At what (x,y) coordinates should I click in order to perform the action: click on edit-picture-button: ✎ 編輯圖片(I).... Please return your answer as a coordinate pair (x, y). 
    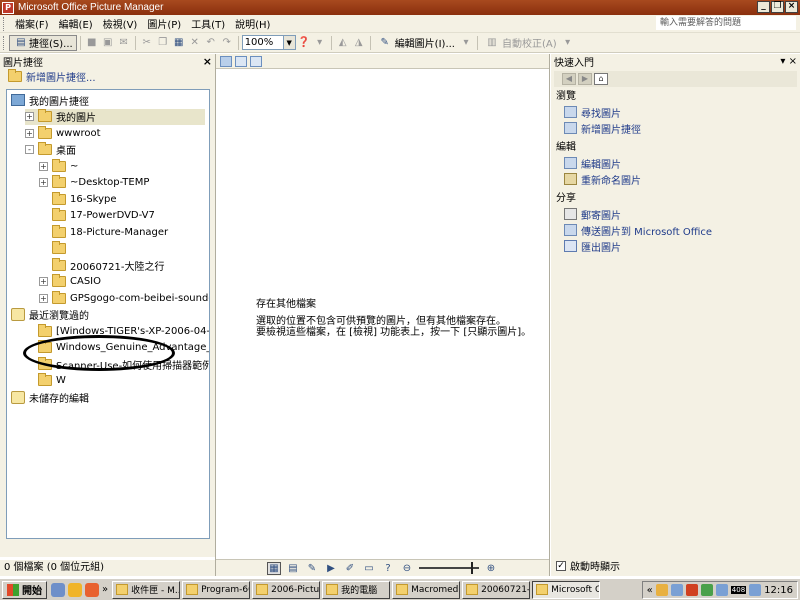
    Looking at the image, I should click on (416, 43).